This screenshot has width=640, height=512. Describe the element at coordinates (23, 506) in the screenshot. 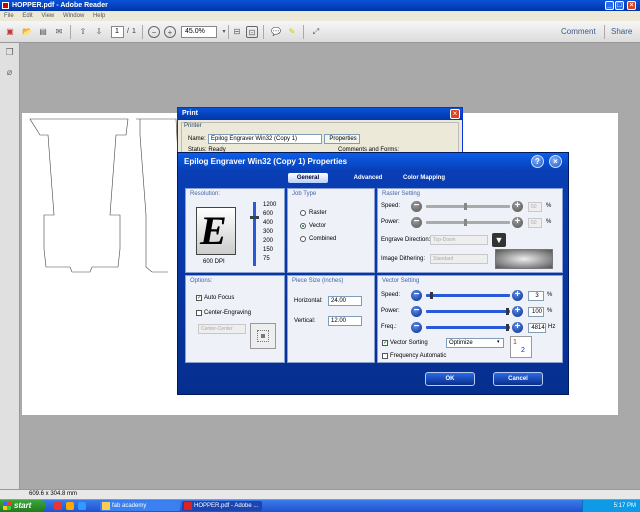

I see `start-button: start` at that location.